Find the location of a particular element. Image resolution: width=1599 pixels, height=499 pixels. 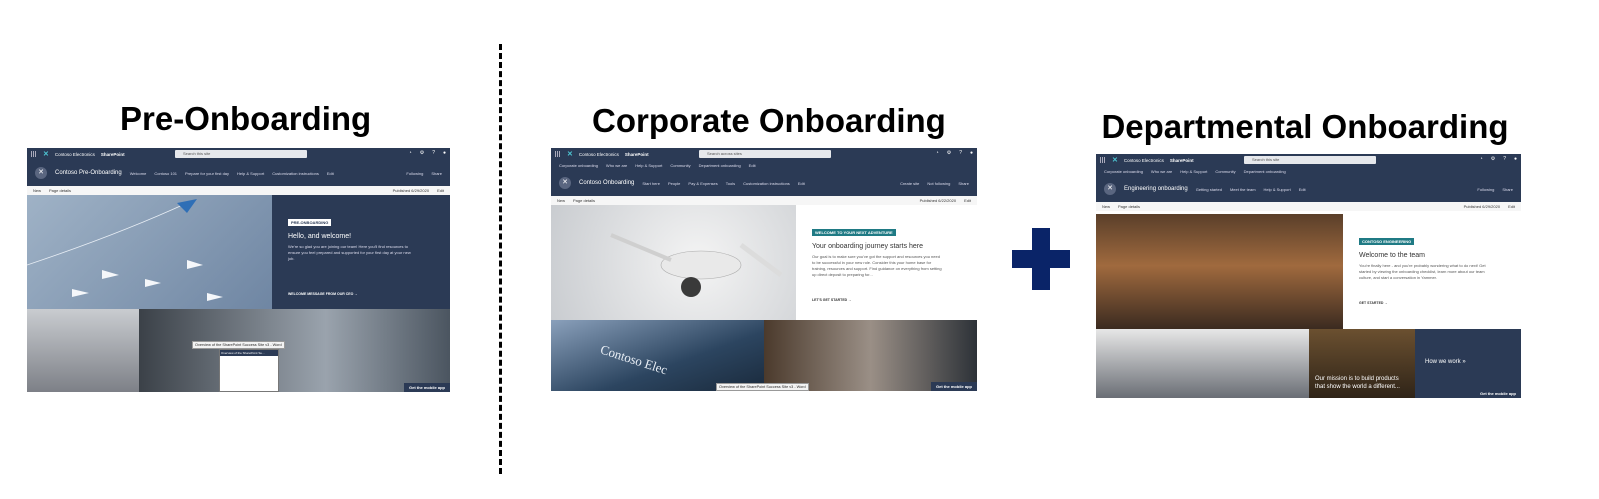

office-photo is located at coordinates (83, 350).